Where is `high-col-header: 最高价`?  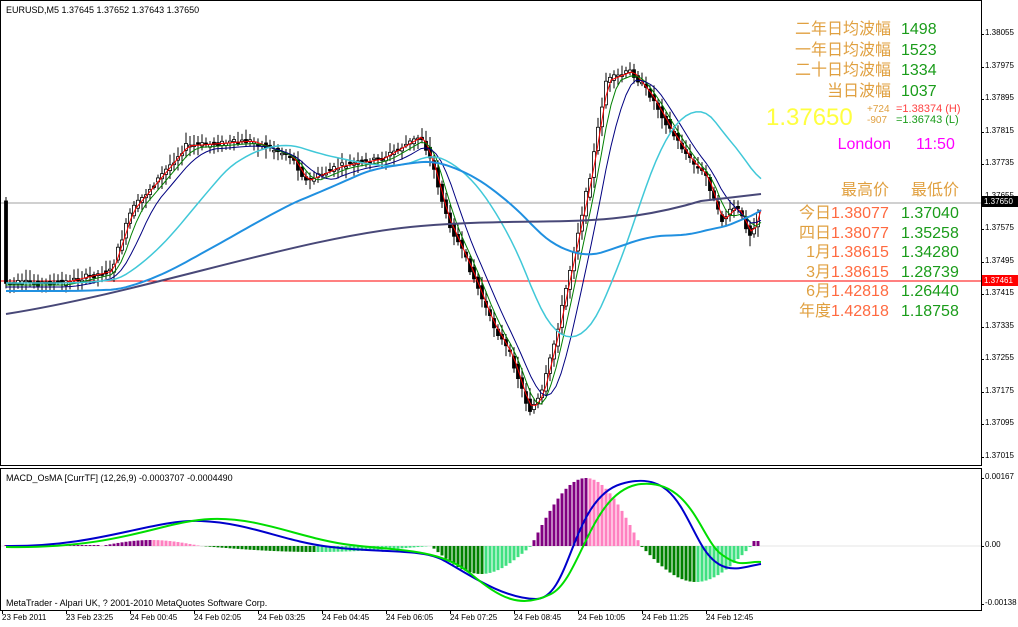 high-col-header: 最高价 is located at coordinates (865, 190).